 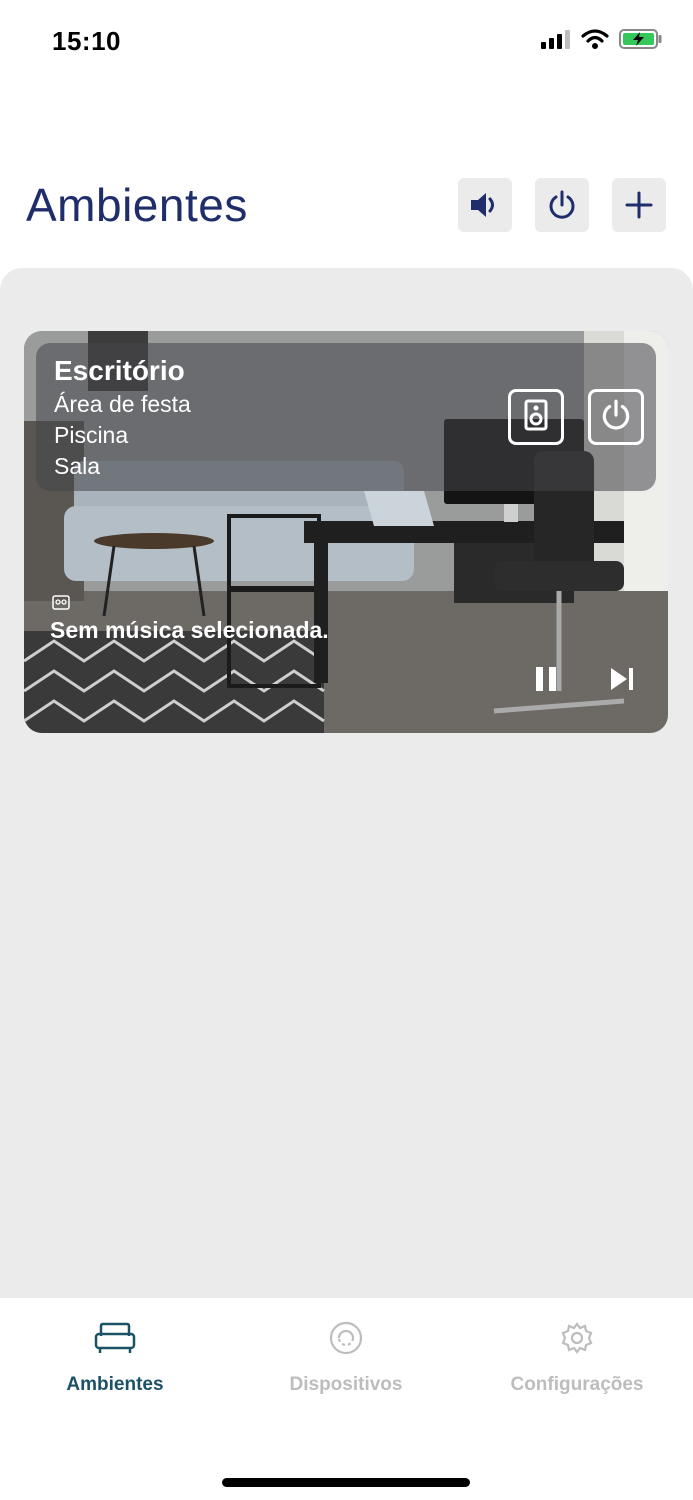 I want to click on status-icons, so click(x=602, y=41).